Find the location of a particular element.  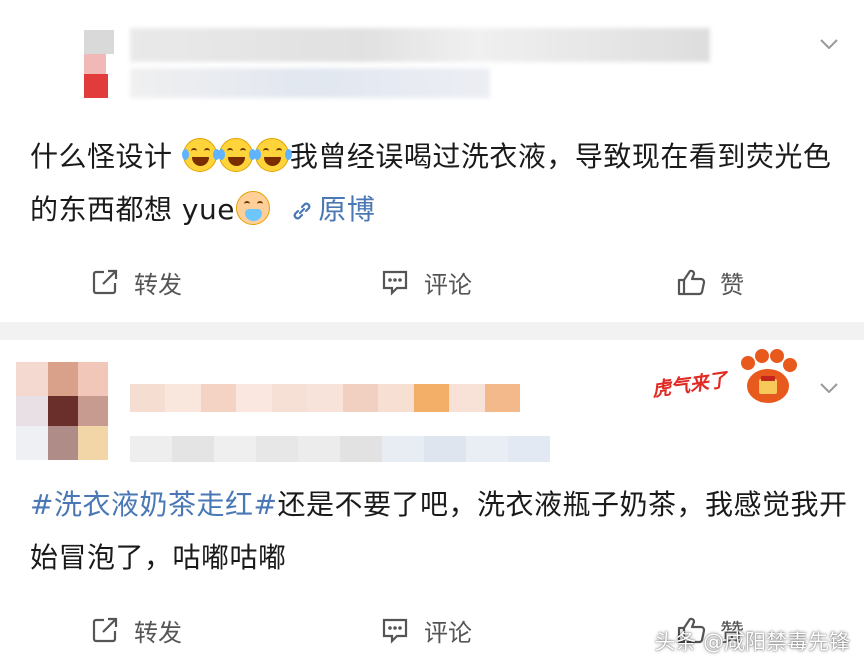

tiger-year-badge: 虎气来了 is located at coordinates (726, 377).